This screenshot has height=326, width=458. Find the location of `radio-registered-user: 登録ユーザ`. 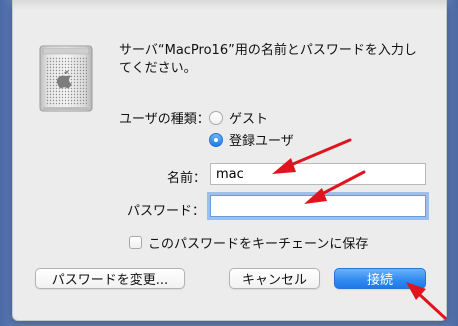

radio-registered-user: 登録ユーザ is located at coordinates (251, 139).